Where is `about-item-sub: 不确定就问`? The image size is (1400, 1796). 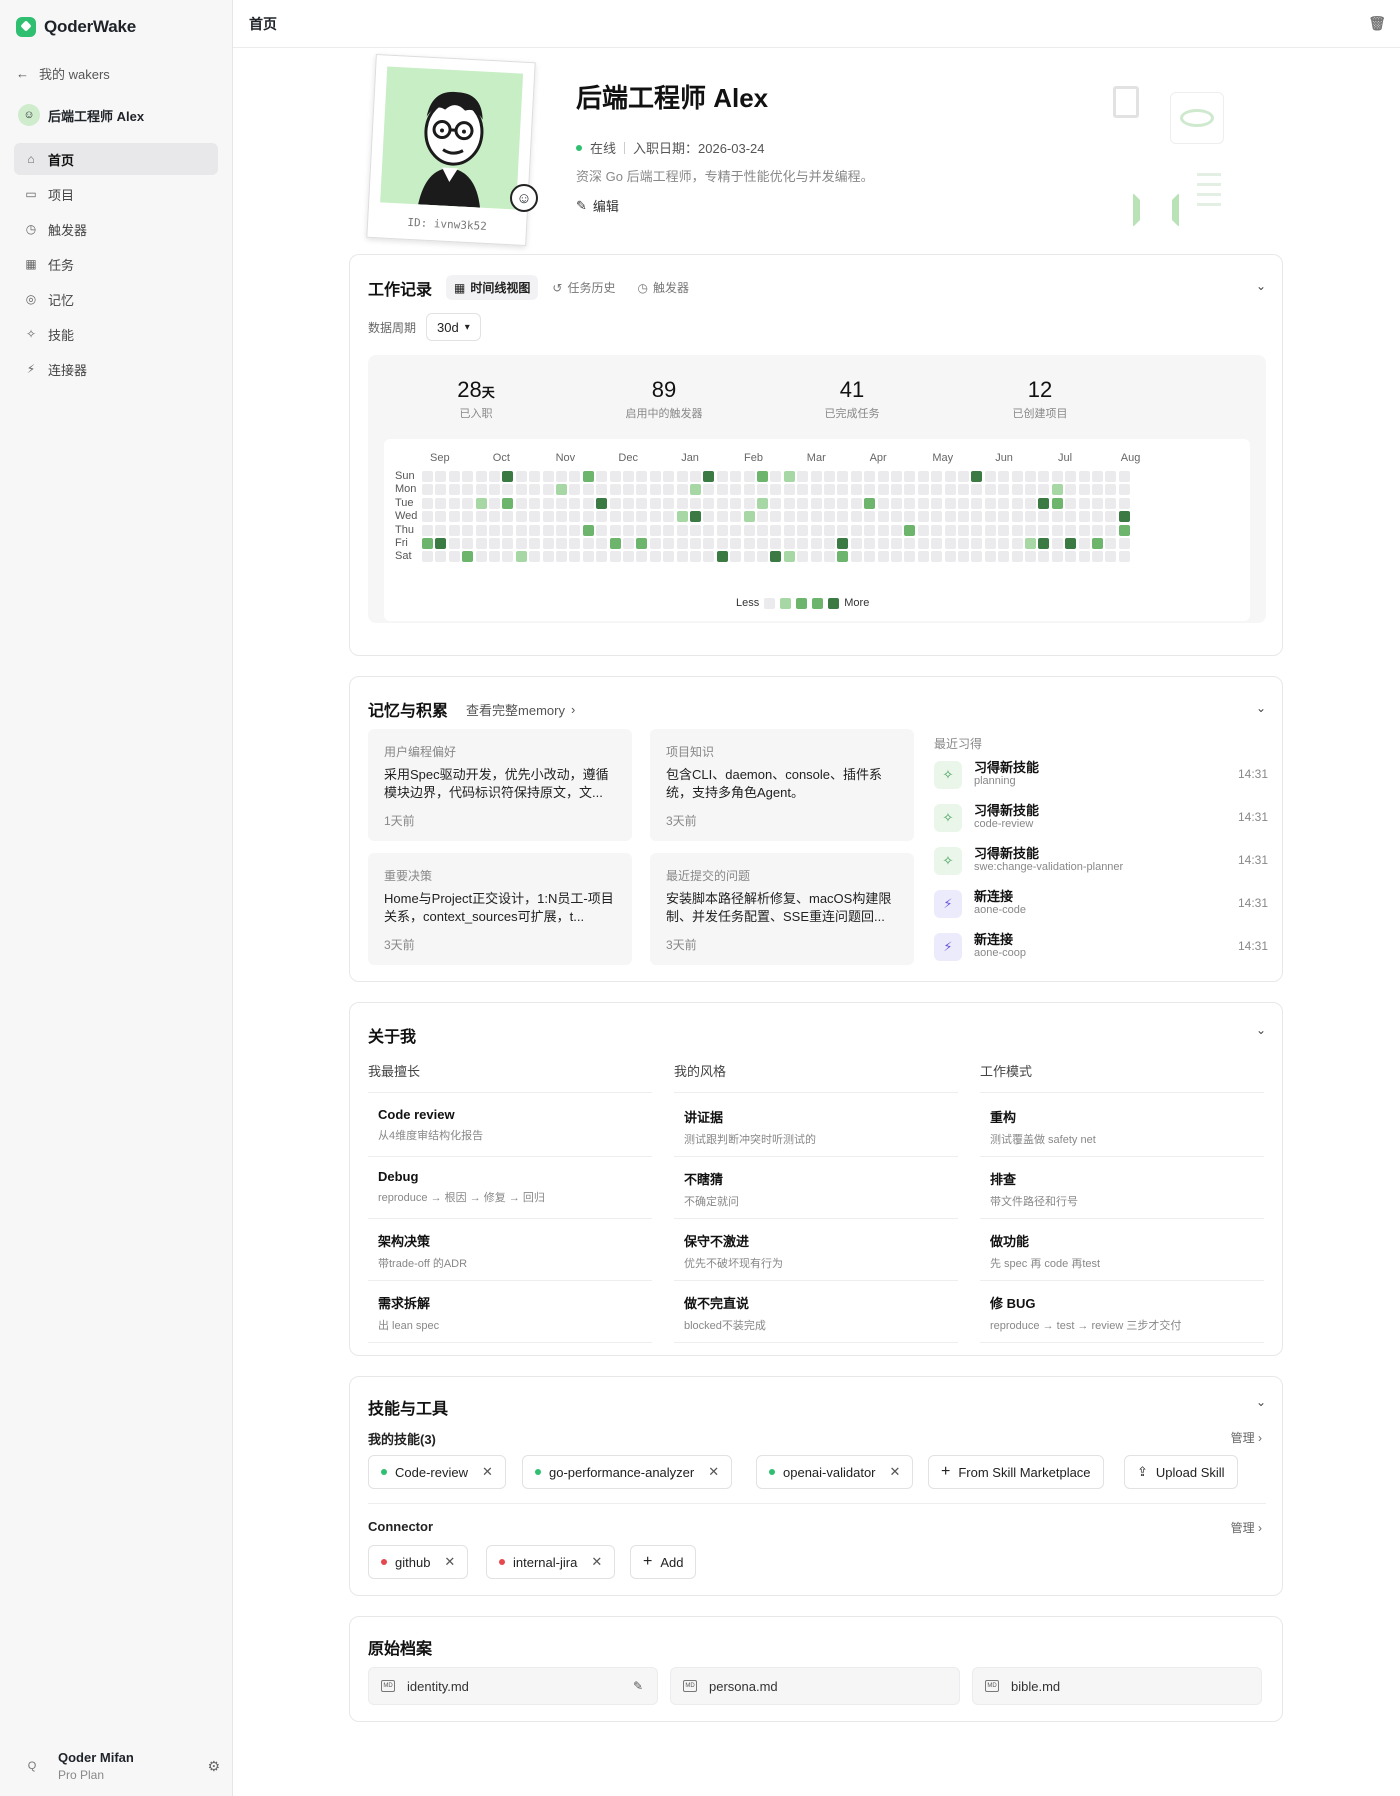
about-item-sub: 不确定就问 is located at coordinates (711, 1202).